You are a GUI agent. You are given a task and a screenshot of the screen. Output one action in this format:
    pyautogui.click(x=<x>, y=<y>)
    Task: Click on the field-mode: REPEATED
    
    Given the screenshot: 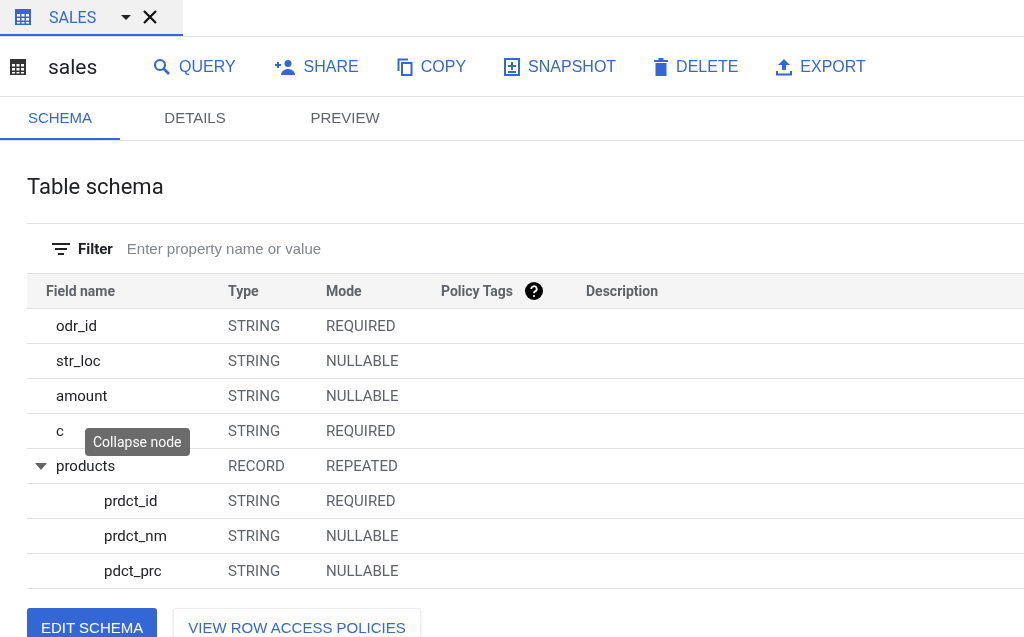 What is the action you would take?
    pyautogui.click(x=362, y=466)
    